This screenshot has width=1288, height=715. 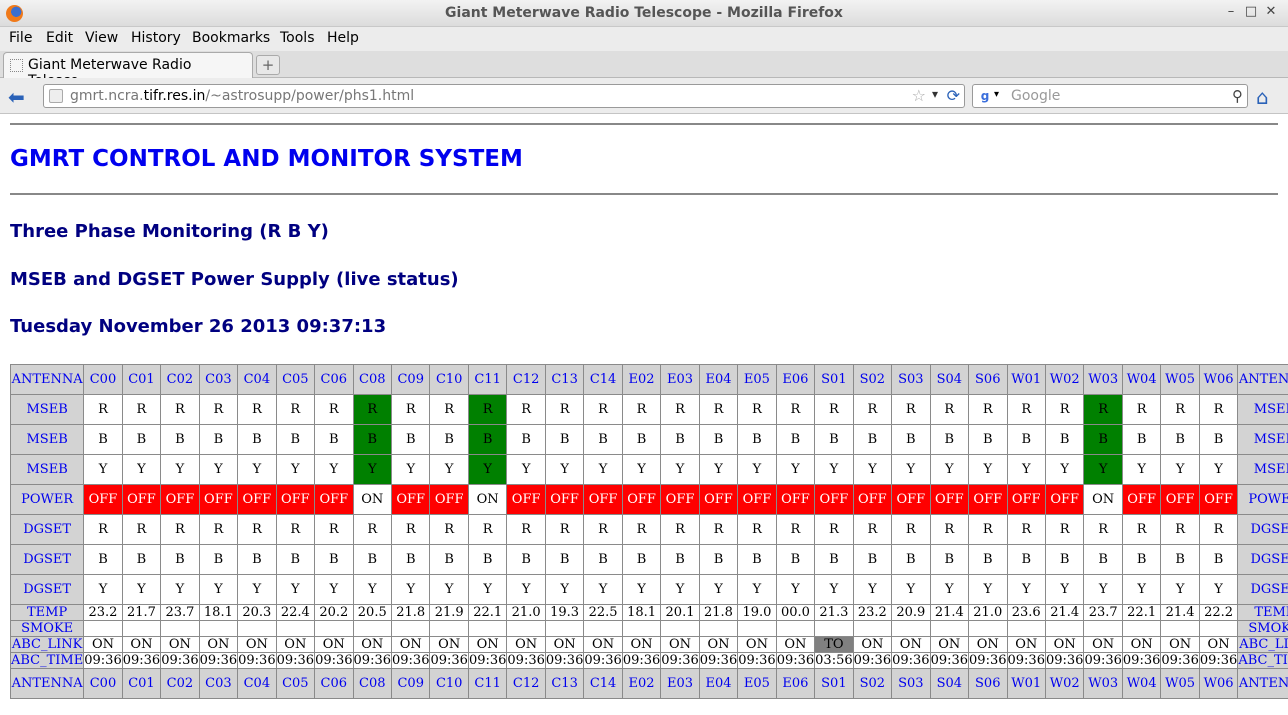 What do you see at coordinates (156, 38) in the screenshot?
I see `menu-history: History` at bounding box center [156, 38].